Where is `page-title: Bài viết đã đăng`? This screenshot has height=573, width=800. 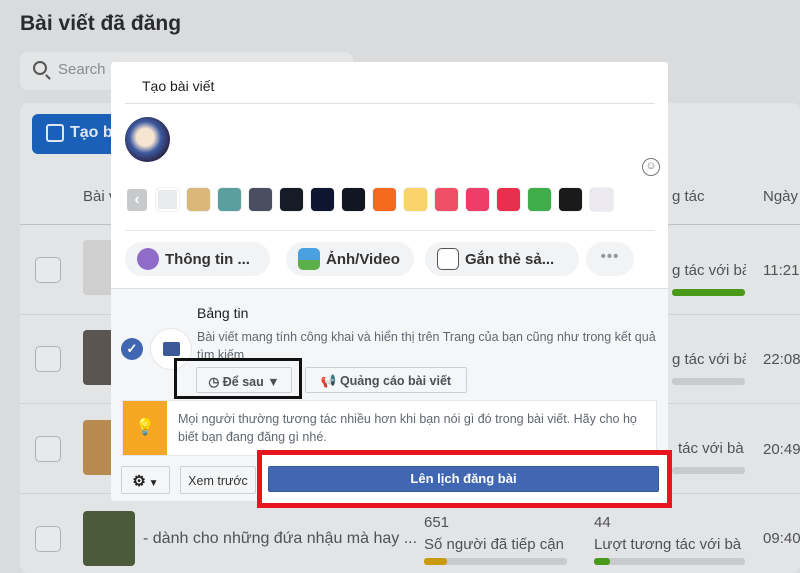
page-title: Bài viết đã đăng is located at coordinates (101, 23).